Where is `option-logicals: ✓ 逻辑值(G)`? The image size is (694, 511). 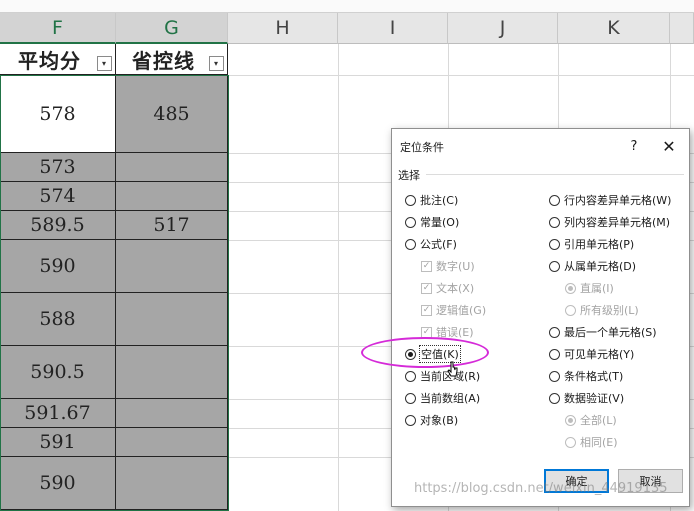 option-logicals: ✓ 逻辑值(G) is located at coordinates (453, 310).